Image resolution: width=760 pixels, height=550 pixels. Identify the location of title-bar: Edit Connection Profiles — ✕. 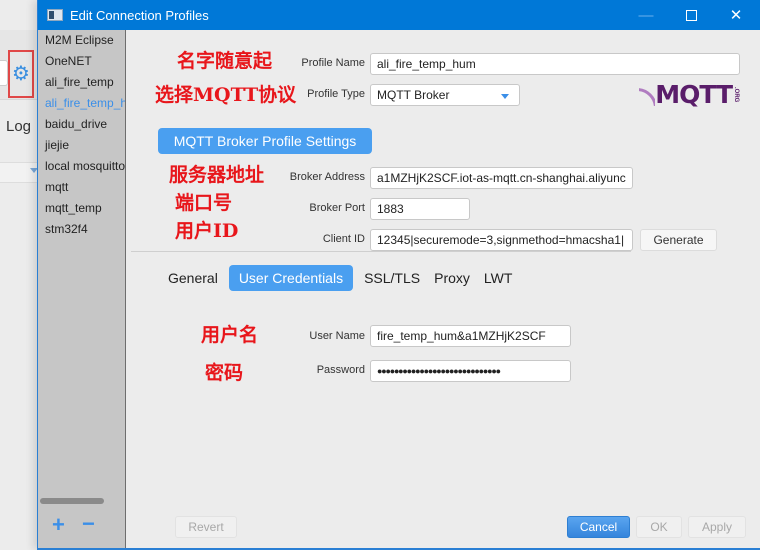
(399, 15).